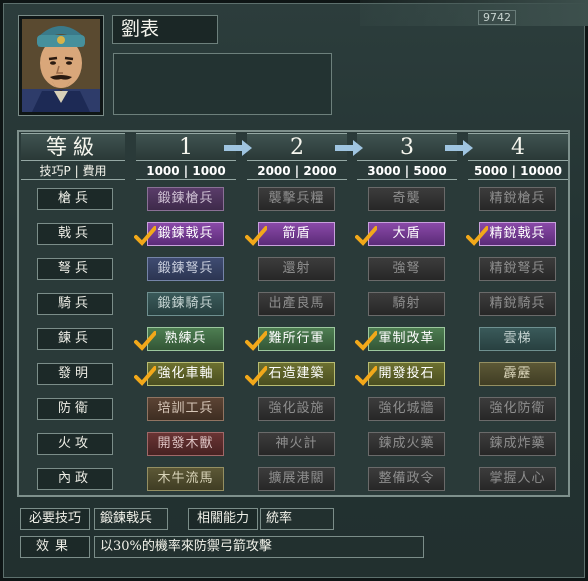  Describe the element at coordinates (75, 374) in the screenshot. I see `row-label-invention: 發明` at that location.